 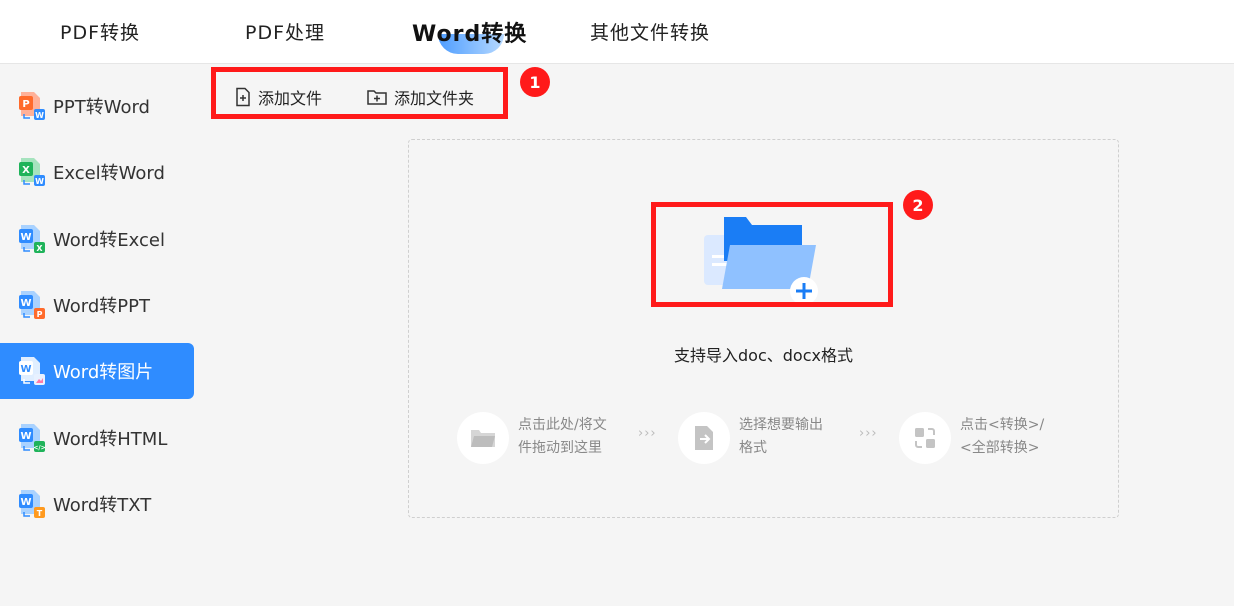 What do you see at coordinates (971, 438) in the screenshot?
I see `step-click-convert: 点击<转换>/ <全部转换>` at bounding box center [971, 438].